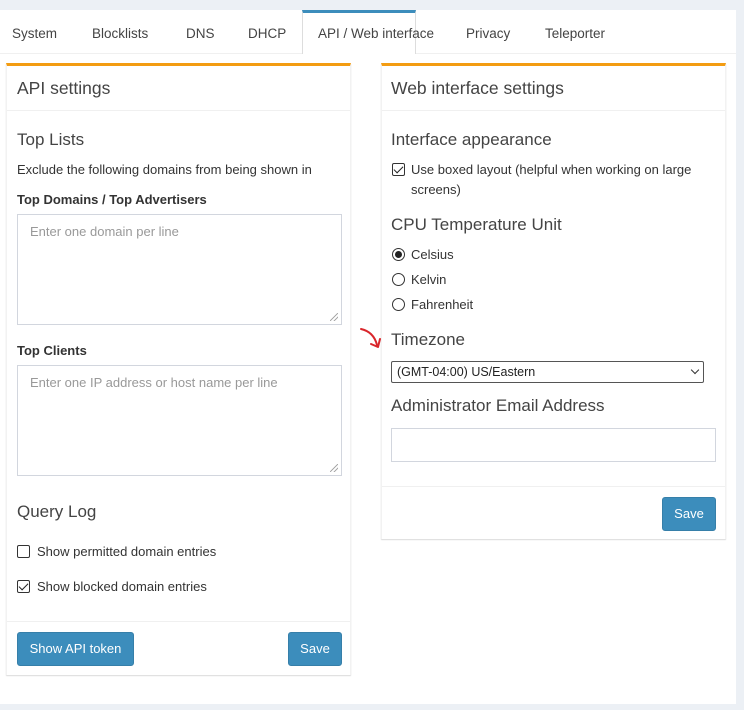 The height and width of the screenshot is (710, 744). I want to click on cpu-temp-heading: CPU Temperature Unit, so click(476, 224).